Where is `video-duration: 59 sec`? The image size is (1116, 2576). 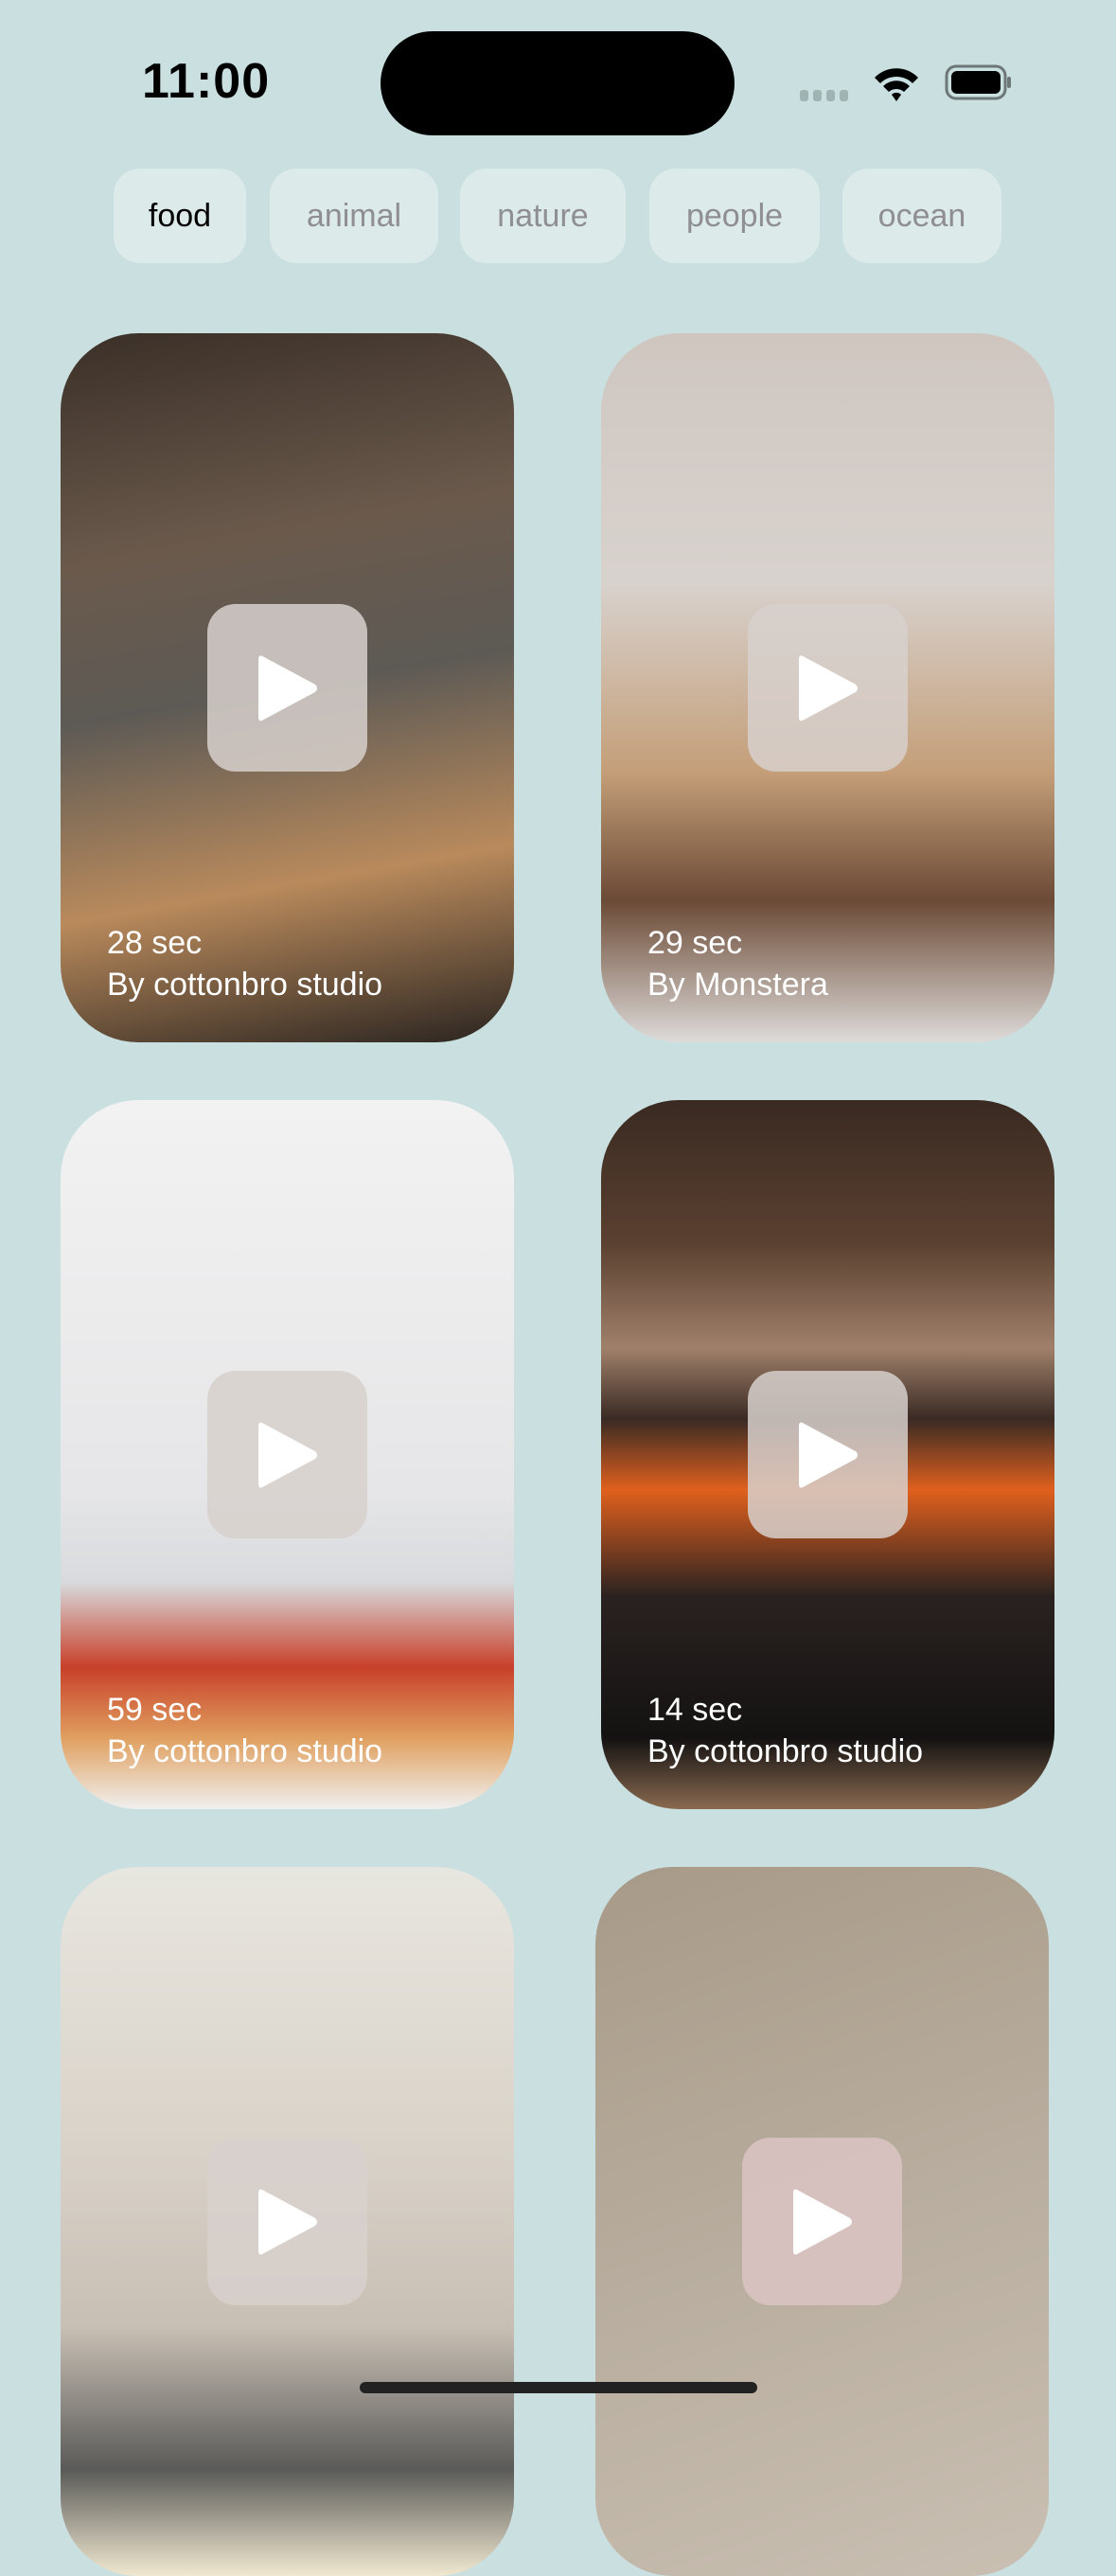
video-duration: 59 sec is located at coordinates (155, 1710).